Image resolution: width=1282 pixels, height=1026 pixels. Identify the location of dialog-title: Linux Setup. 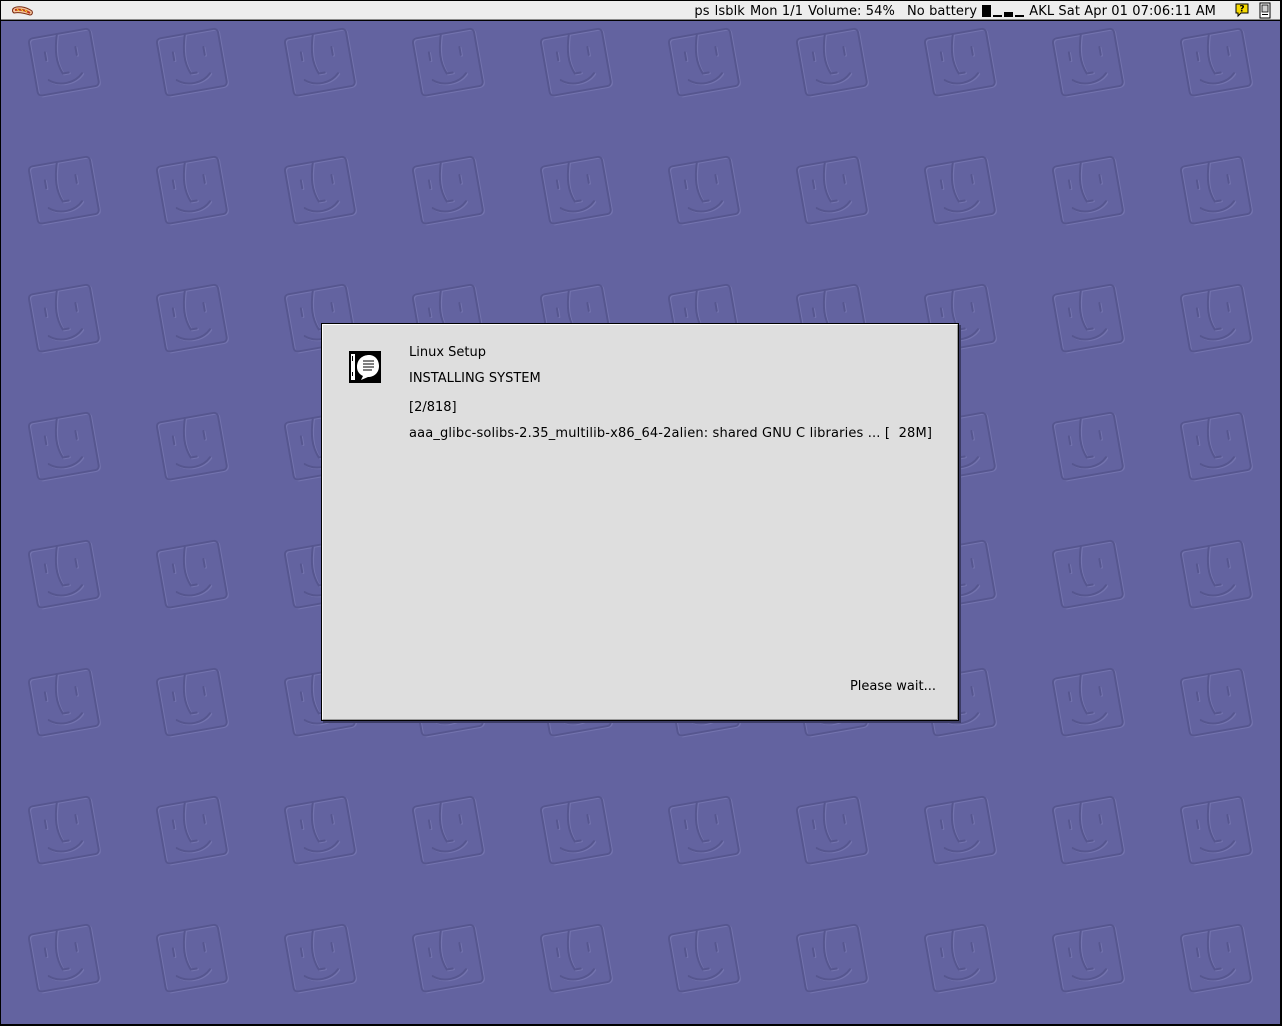
(447, 352).